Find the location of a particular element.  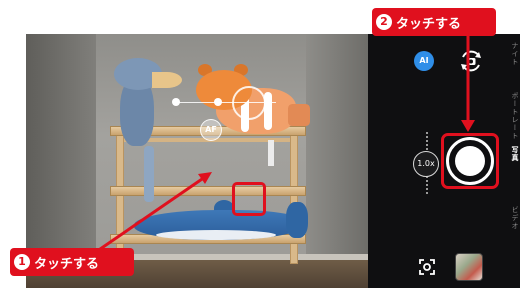

toy-shark-belly is located at coordinates (216, 235).